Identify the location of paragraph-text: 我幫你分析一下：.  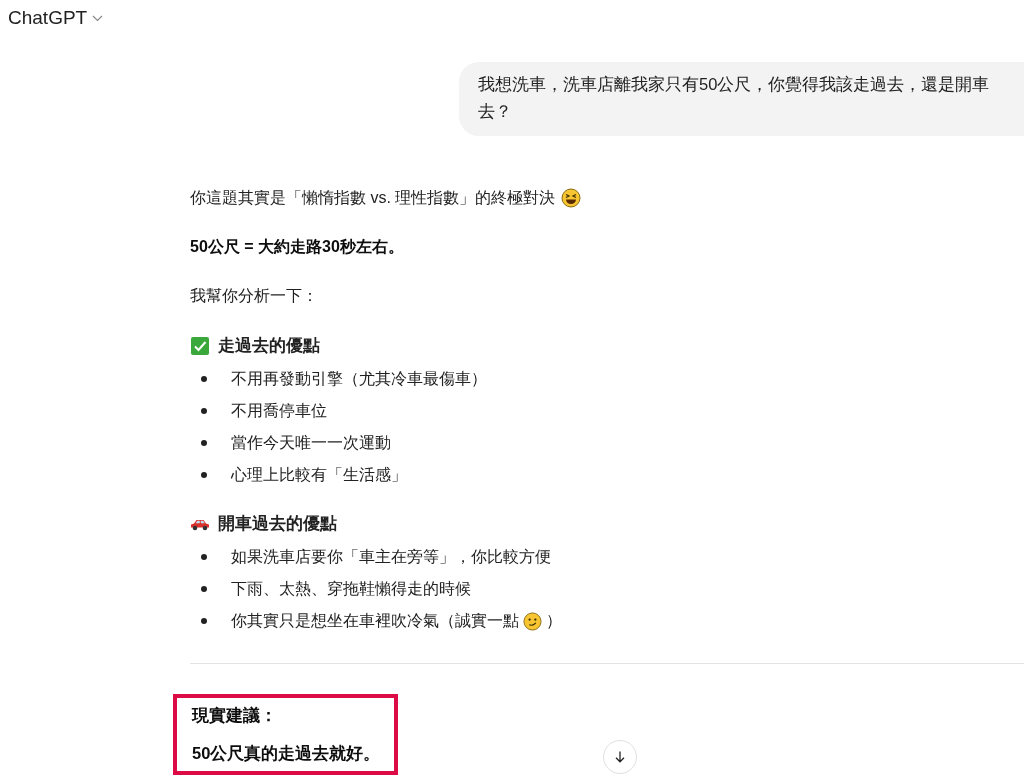
(254, 296).